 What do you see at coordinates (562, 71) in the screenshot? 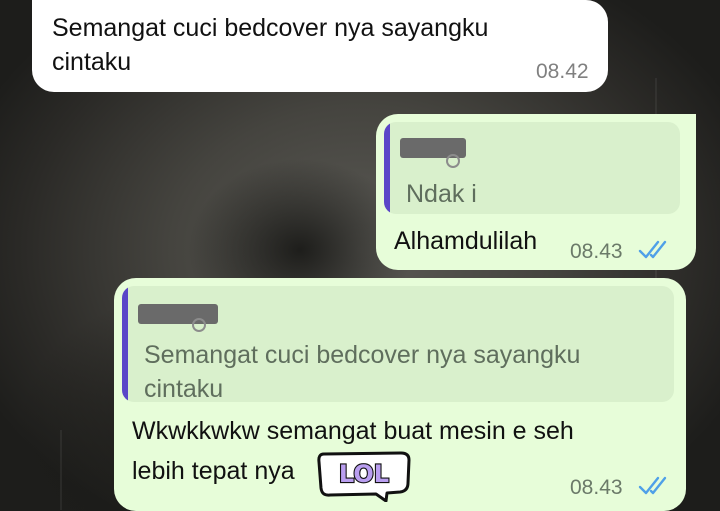
I see `message-time: 08.42` at bounding box center [562, 71].